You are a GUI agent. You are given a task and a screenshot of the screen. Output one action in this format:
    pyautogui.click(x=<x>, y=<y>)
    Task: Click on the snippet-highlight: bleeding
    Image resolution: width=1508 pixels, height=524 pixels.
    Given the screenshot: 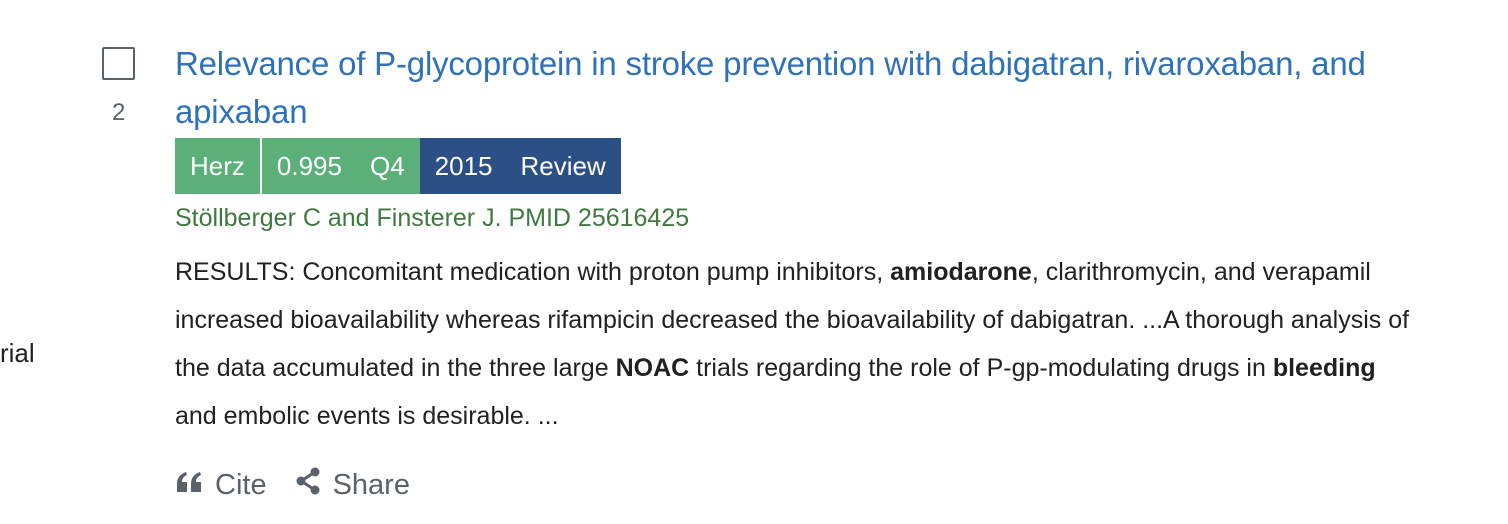 What is the action you would take?
    pyautogui.click(x=1324, y=368)
    